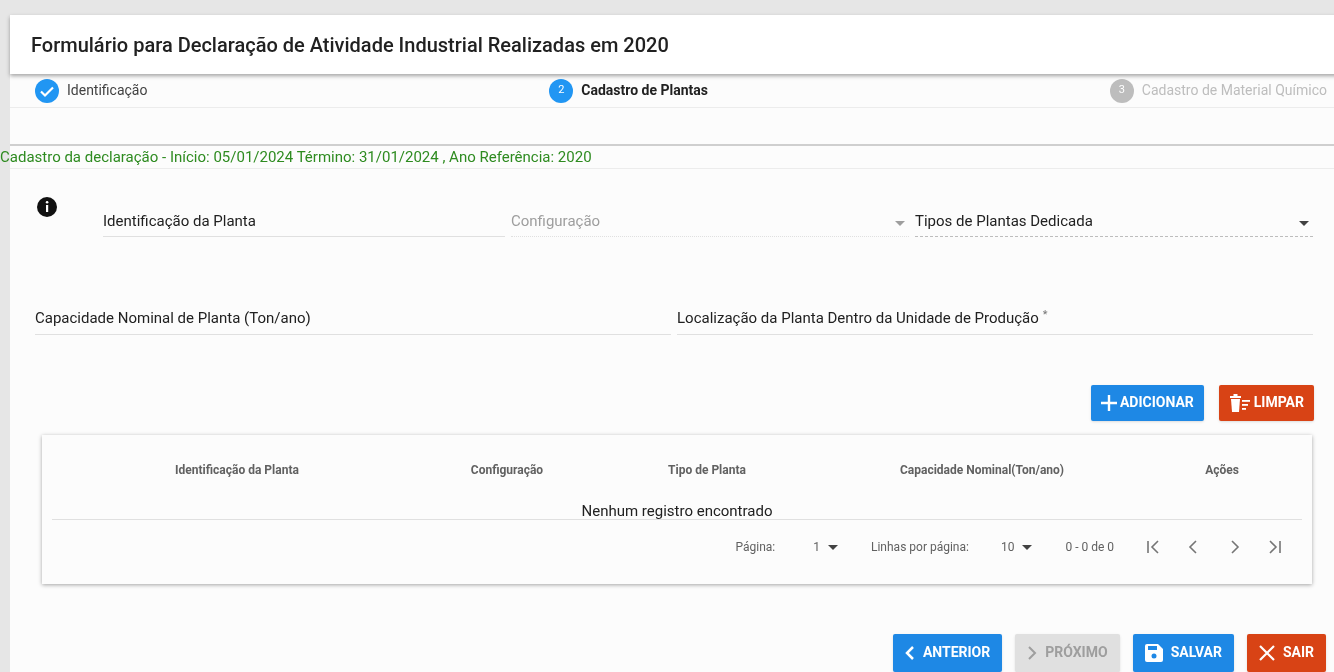 The width and height of the screenshot is (1334, 672). What do you see at coordinates (825, 547) in the screenshot?
I see `page-select: 1` at bounding box center [825, 547].